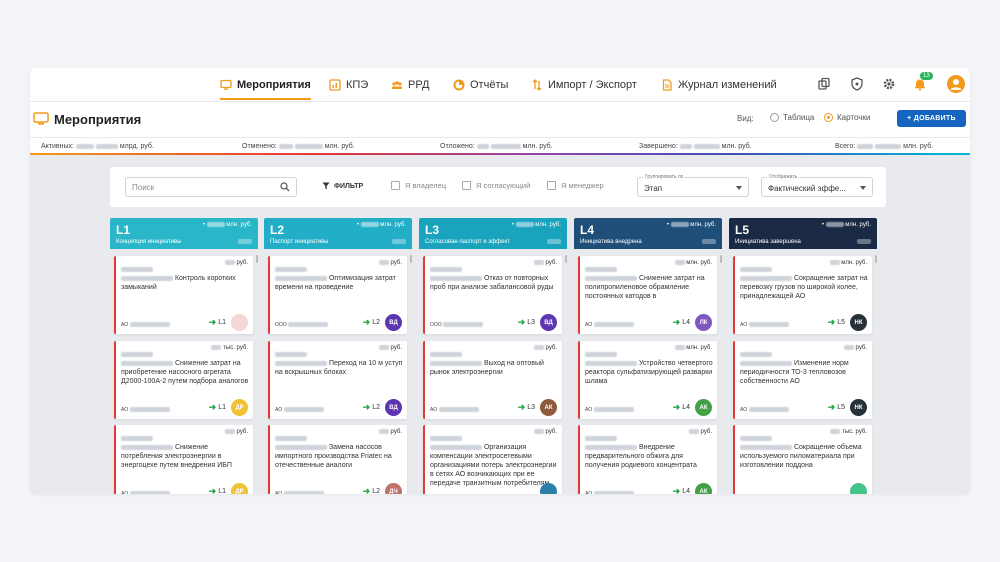 Image resolution: width=1000 pixels, height=562 pixels. What do you see at coordinates (847, 117) in the screenshot?
I see `view-cards-radio: Карточки` at bounding box center [847, 117].